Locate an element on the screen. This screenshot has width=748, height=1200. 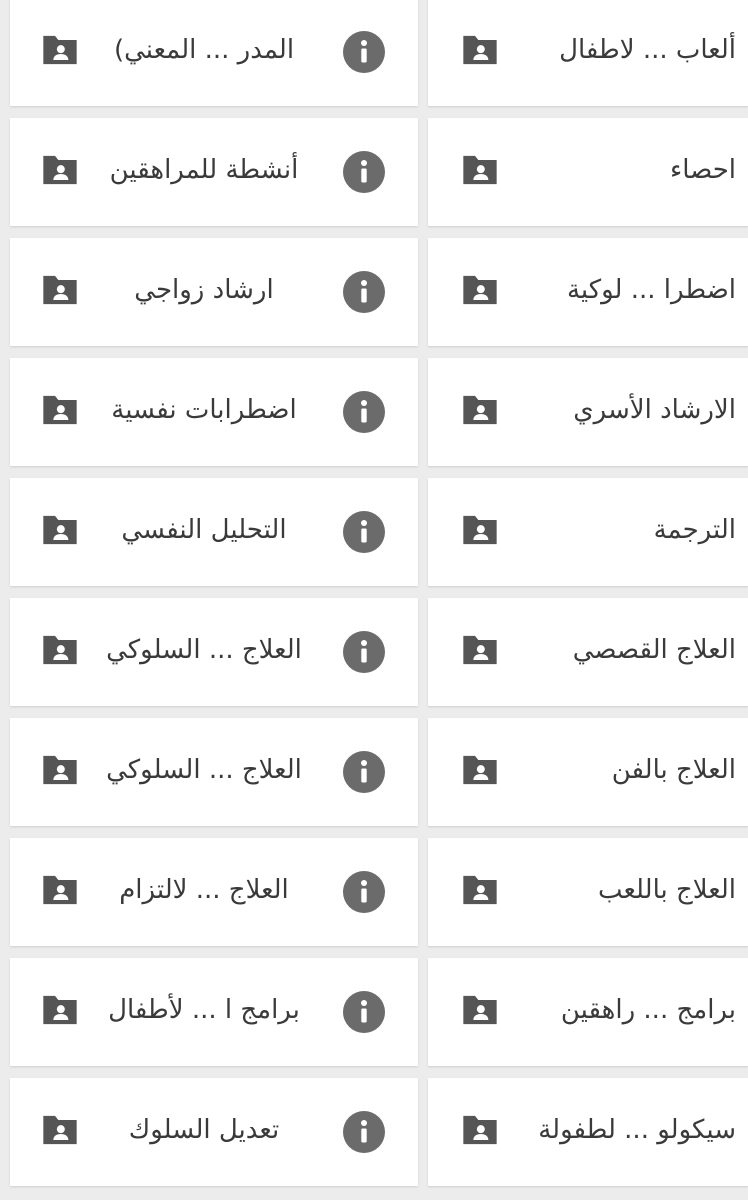
folder-name: اضطرابات نفسية is located at coordinates (204, 410).